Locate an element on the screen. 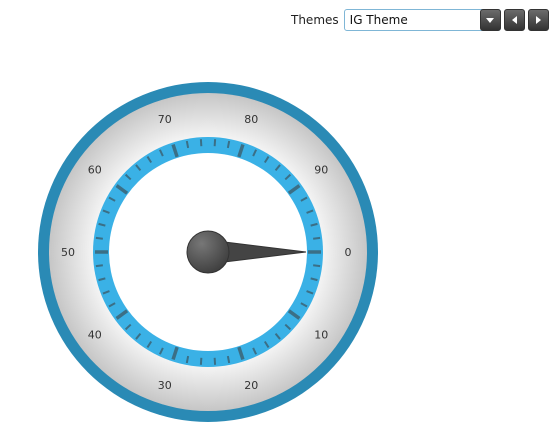 This screenshot has height=434, width=555. gauge-needle-cap is located at coordinates (208, 252).